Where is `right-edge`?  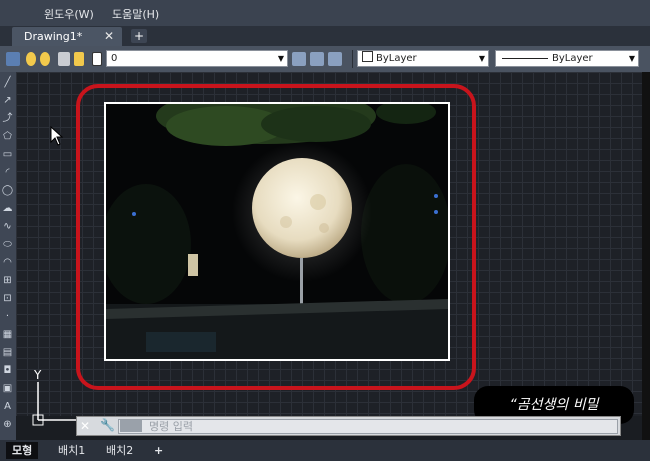
right-edge is located at coordinates (646, 256).